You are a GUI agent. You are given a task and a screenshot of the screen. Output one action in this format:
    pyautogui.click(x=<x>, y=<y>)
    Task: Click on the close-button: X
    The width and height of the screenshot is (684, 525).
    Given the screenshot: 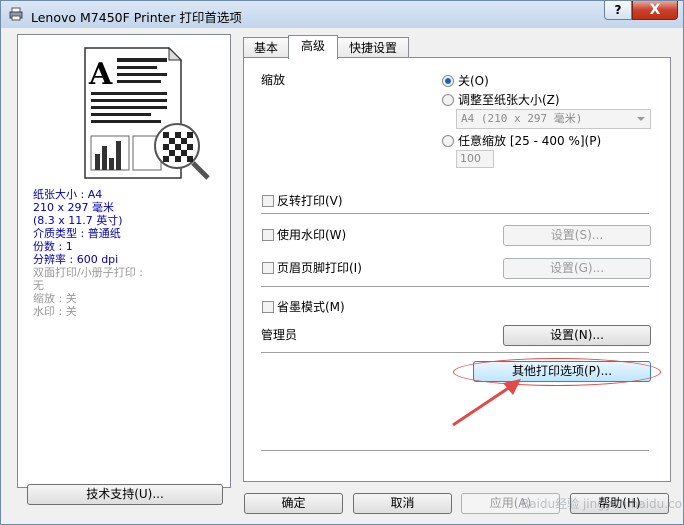 What is the action you would take?
    pyautogui.click(x=655, y=10)
    